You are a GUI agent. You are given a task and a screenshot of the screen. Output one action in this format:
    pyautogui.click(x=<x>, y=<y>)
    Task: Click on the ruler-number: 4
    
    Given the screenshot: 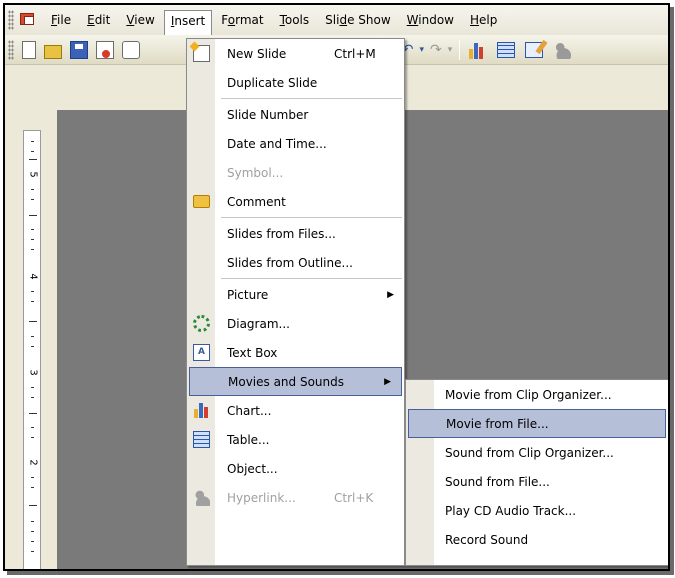 What is the action you would take?
    pyautogui.click(x=33, y=276)
    